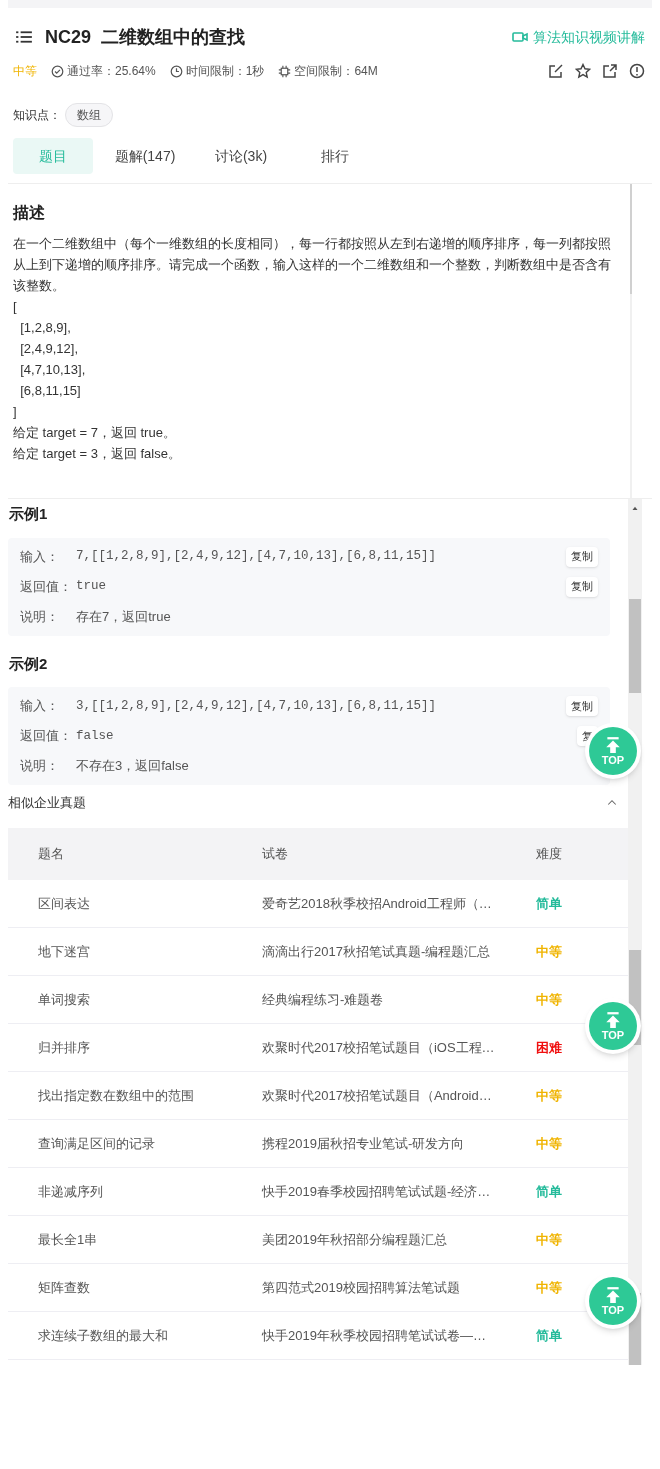 The width and height of the screenshot is (660, 1469). Describe the element at coordinates (135, 999) in the screenshot. I see `problem-link: 单词搜索` at that location.